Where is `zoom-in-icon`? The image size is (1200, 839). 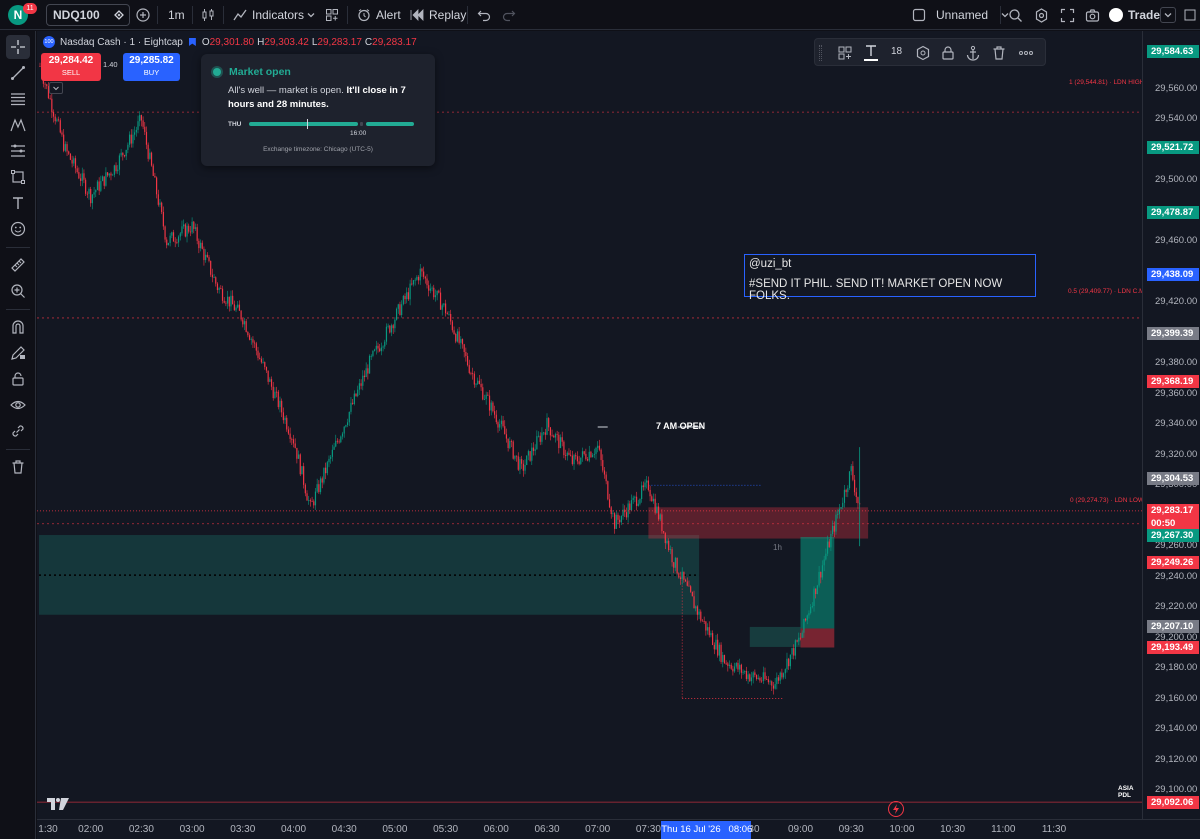 zoom-in-icon is located at coordinates (18, 291).